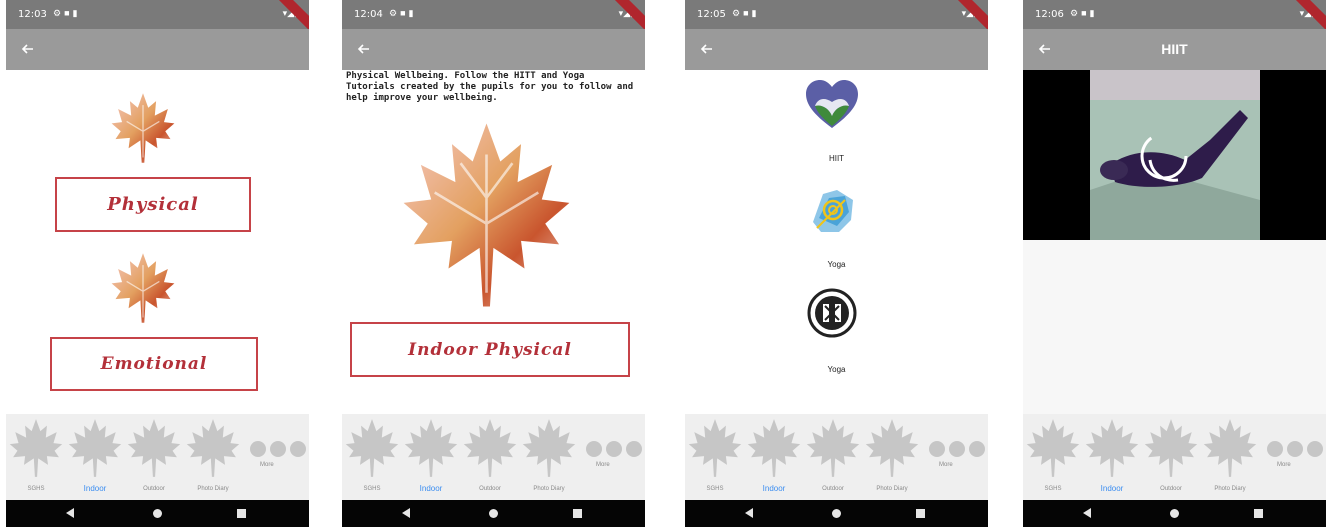 This screenshot has height=527, width=1326. What do you see at coordinates (836, 158) in the screenshot?
I see `hiit-label: HIIT` at bounding box center [836, 158].